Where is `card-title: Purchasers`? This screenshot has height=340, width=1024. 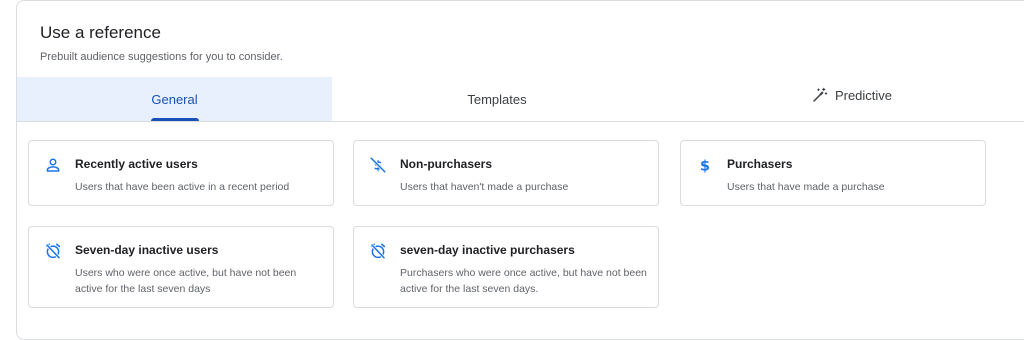 card-title: Purchasers is located at coordinates (760, 164).